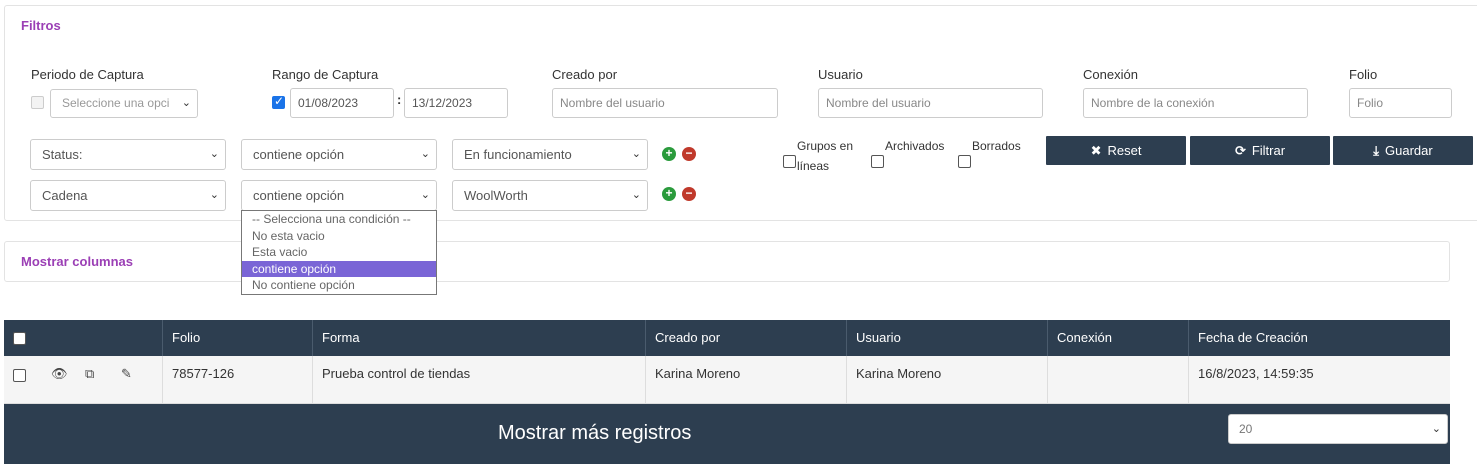 Image resolution: width=1477 pixels, height=469 pixels. What do you see at coordinates (87, 74) in the screenshot?
I see `periodo-label: Periodo de Captura` at bounding box center [87, 74].